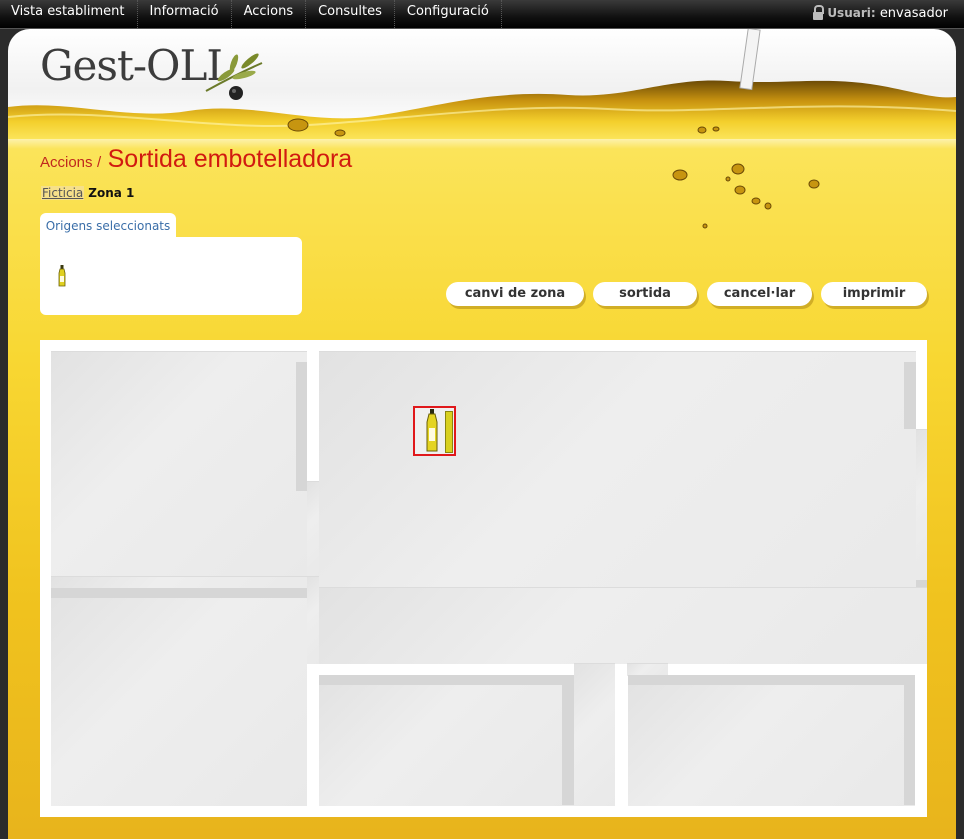 The image size is (964, 839). What do you see at coordinates (185, 14) in the screenshot?
I see `menu-item-informacio: Informació` at bounding box center [185, 14].